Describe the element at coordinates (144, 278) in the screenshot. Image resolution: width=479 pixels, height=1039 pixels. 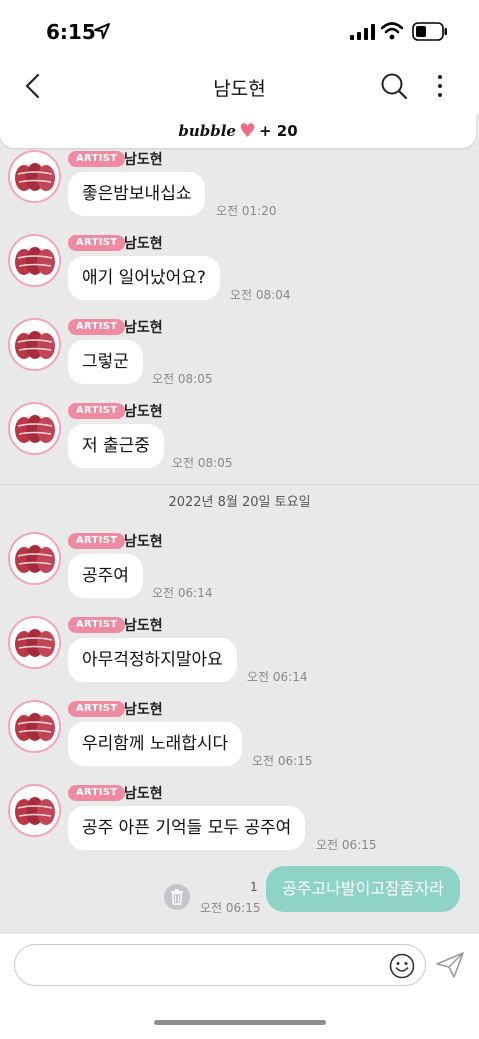
I see `message-bubble: 애기 일어났어요?` at that location.